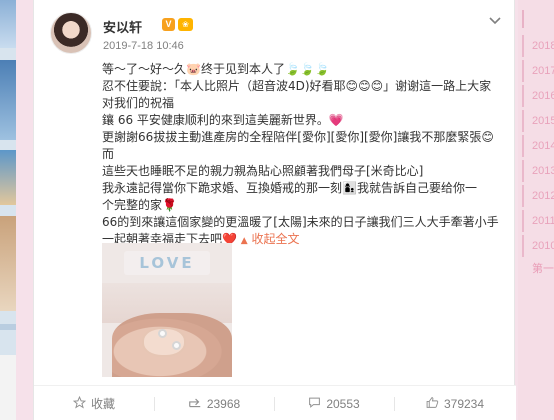 This screenshot has width=554, height=420. What do you see at coordinates (223, 403) in the screenshot?
I see `forward-count: 23968` at bounding box center [223, 403].